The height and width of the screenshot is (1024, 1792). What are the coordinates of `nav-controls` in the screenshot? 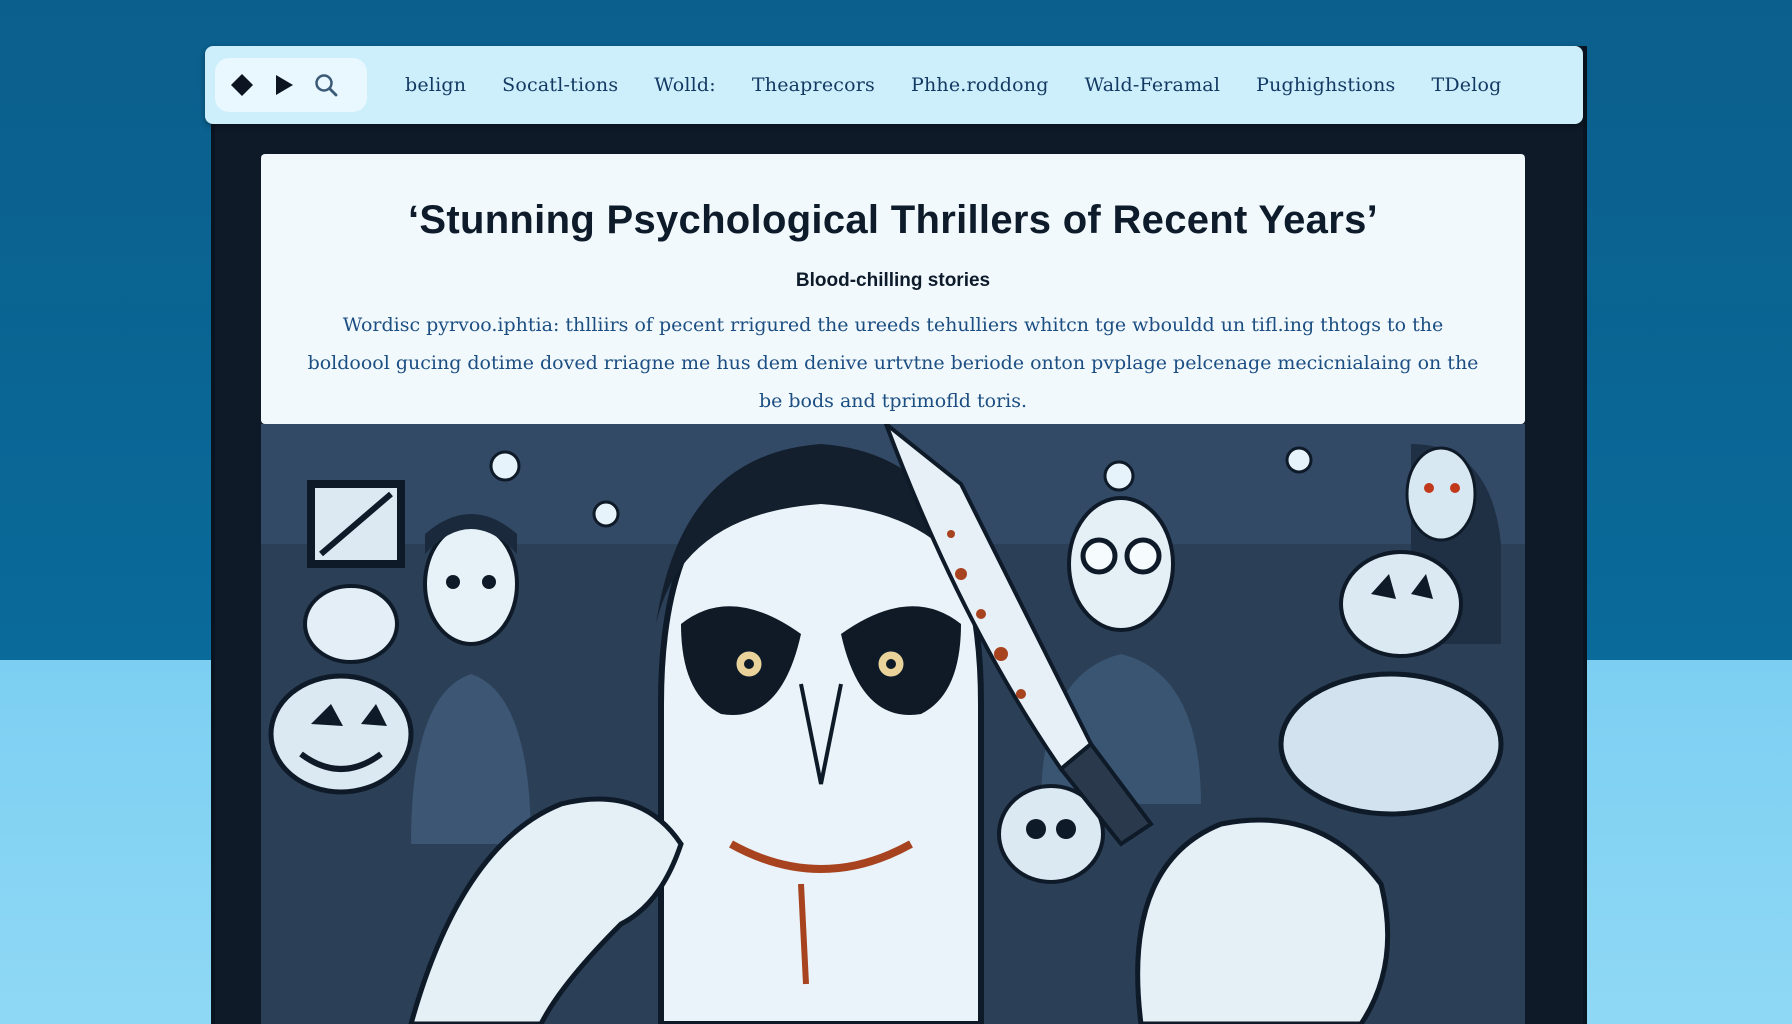 It's located at (291, 85).